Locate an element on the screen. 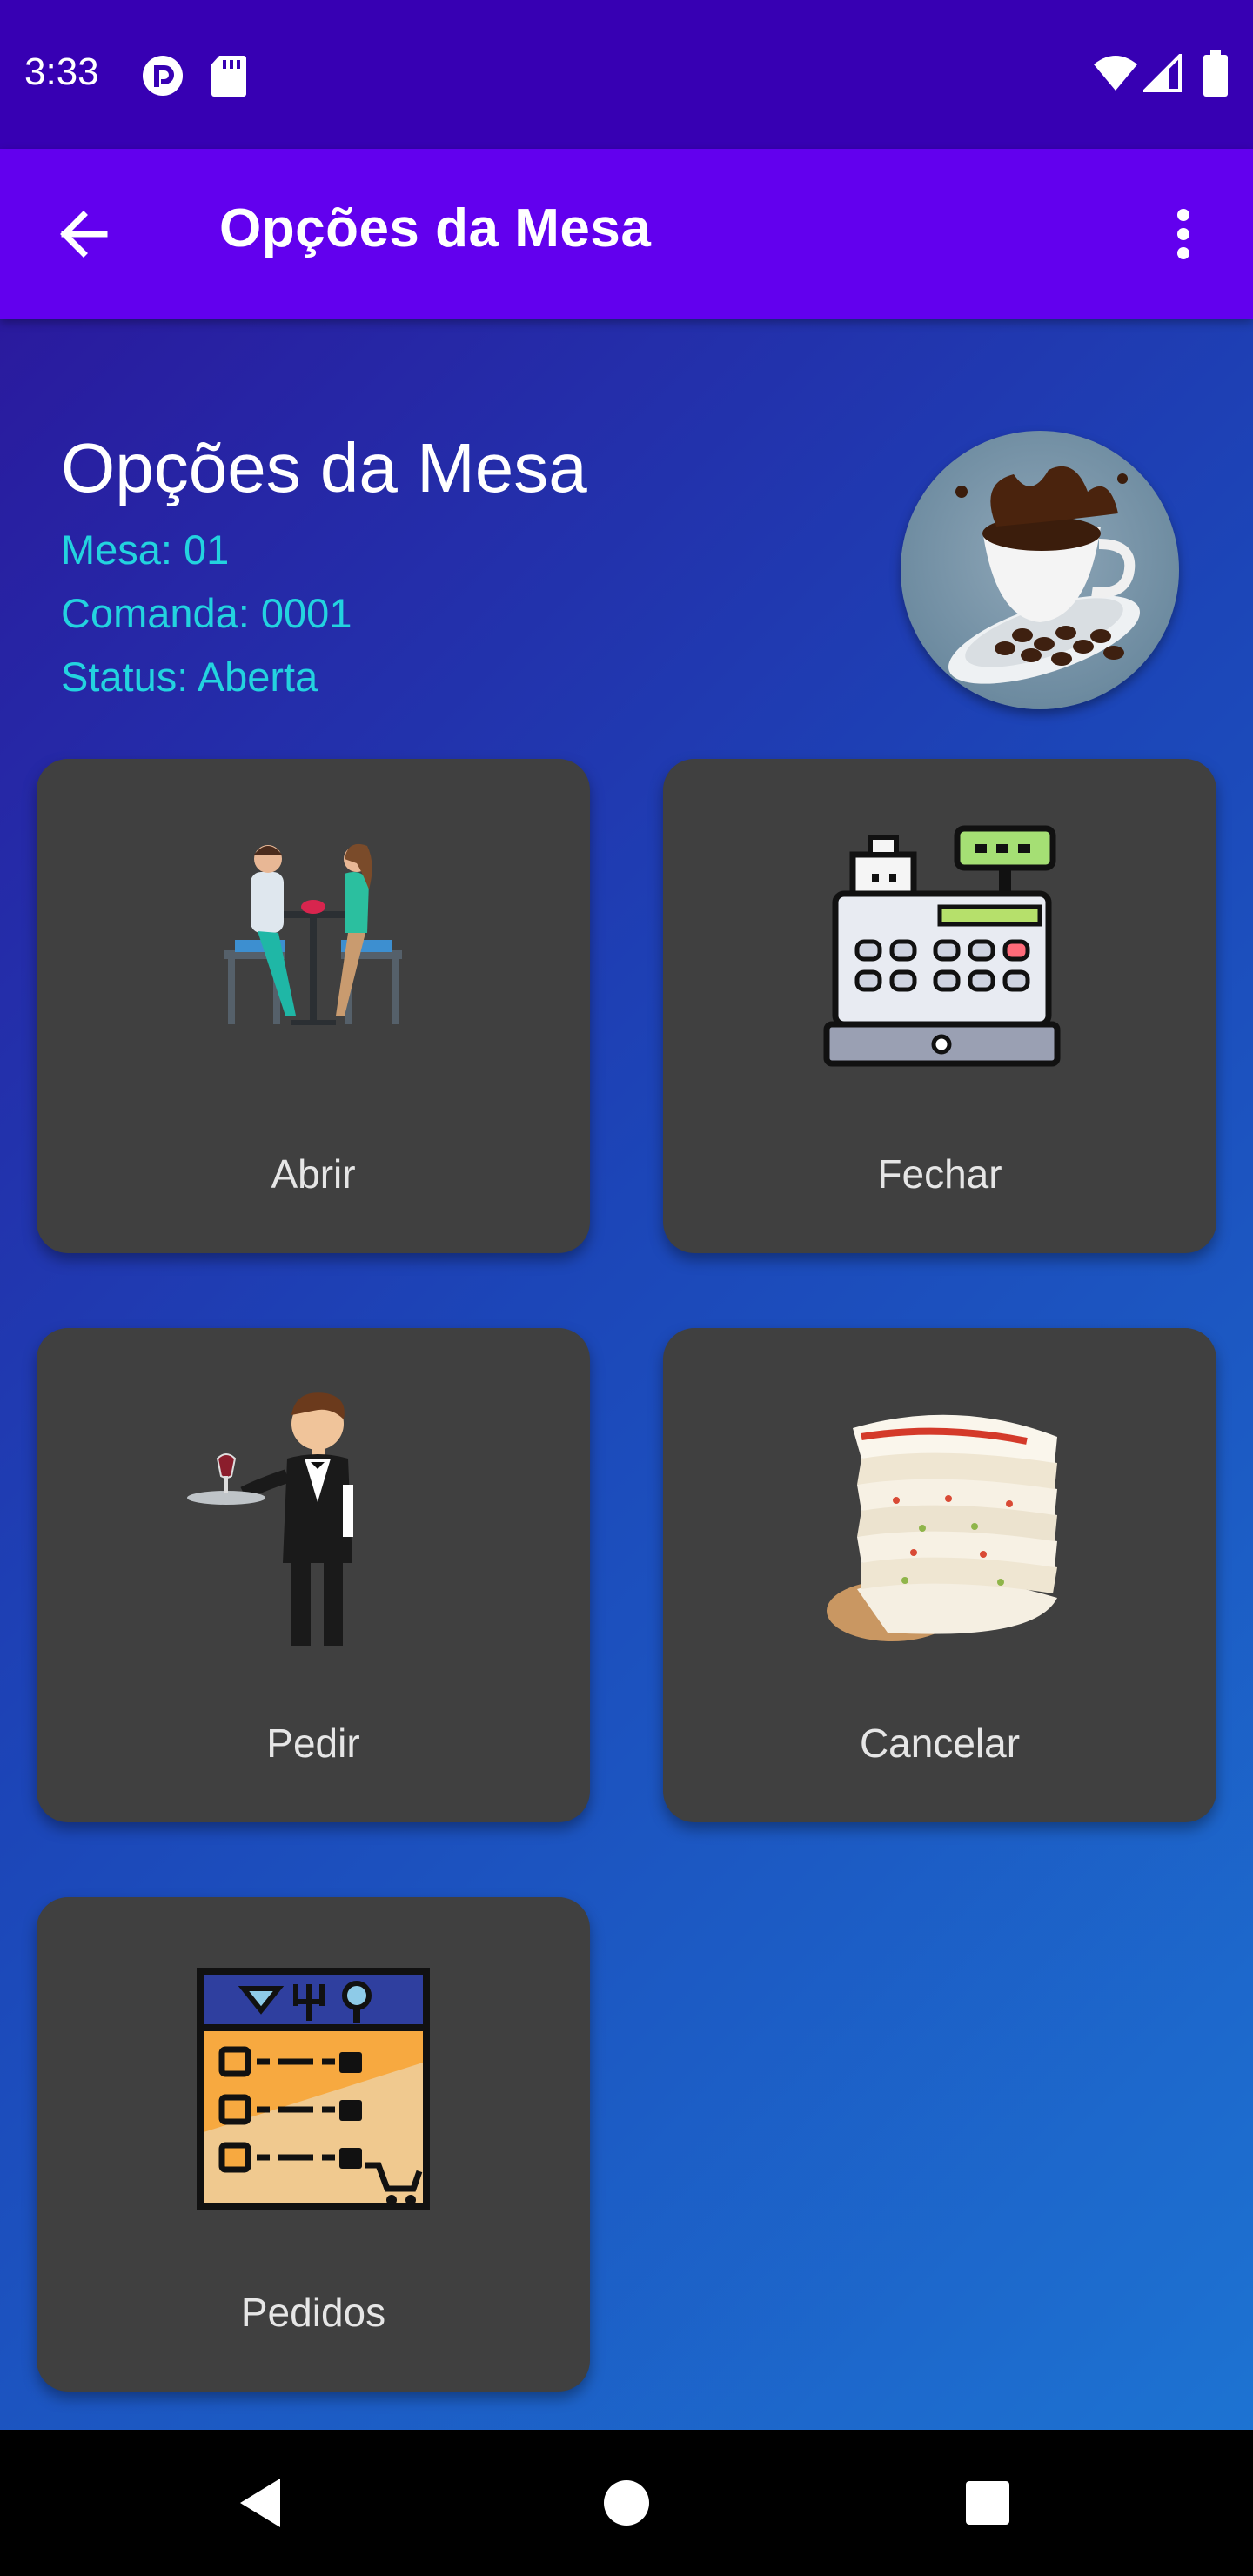 The height and width of the screenshot is (2576, 1253). card-pedidos: Pedidos is located at coordinates (313, 2145).